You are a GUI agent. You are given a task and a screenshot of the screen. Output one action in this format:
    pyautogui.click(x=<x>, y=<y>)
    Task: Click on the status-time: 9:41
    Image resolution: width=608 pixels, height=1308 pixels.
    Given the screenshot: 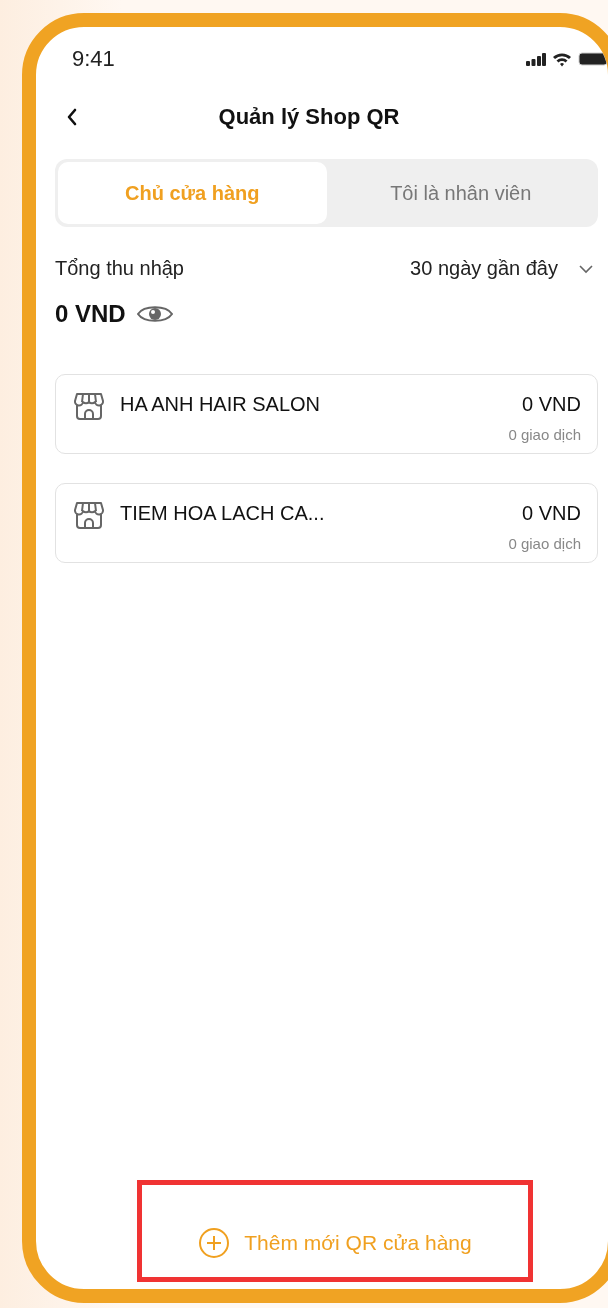 What is the action you would take?
    pyautogui.click(x=93, y=59)
    